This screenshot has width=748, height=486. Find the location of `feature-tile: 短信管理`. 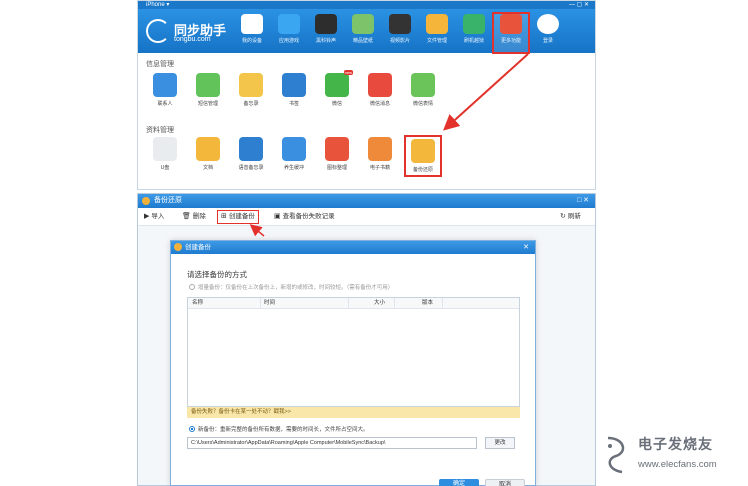

feature-tile: 短信管理 is located at coordinates (208, 90).